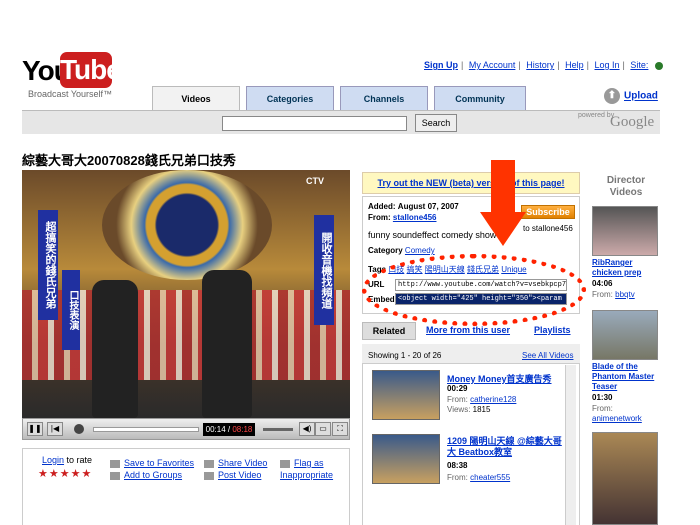 This screenshot has width=700, height=525. Describe the element at coordinates (115, 349) in the screenshot. I see `performer-left` at that location.